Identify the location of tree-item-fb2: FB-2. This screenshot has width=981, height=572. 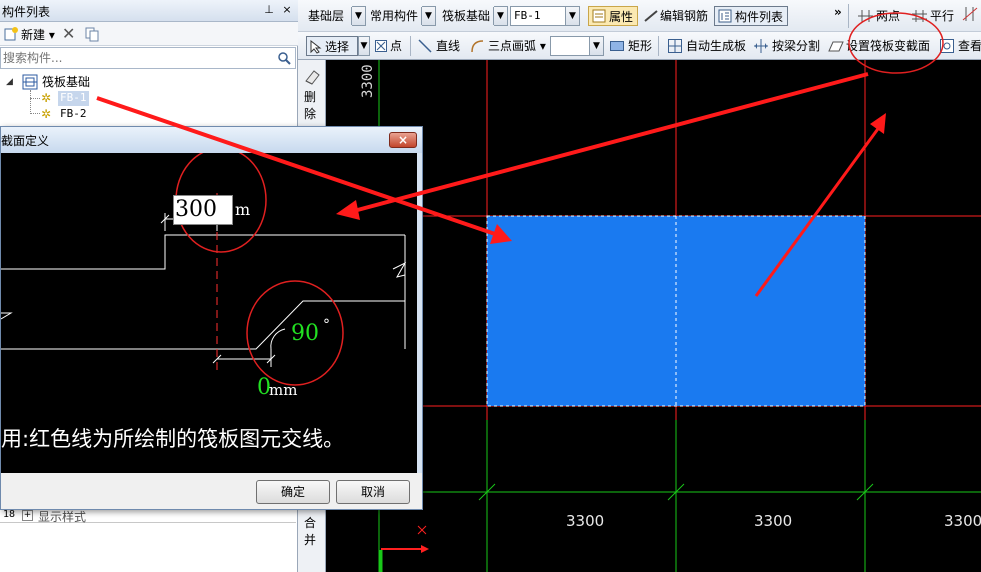
(73, 114).